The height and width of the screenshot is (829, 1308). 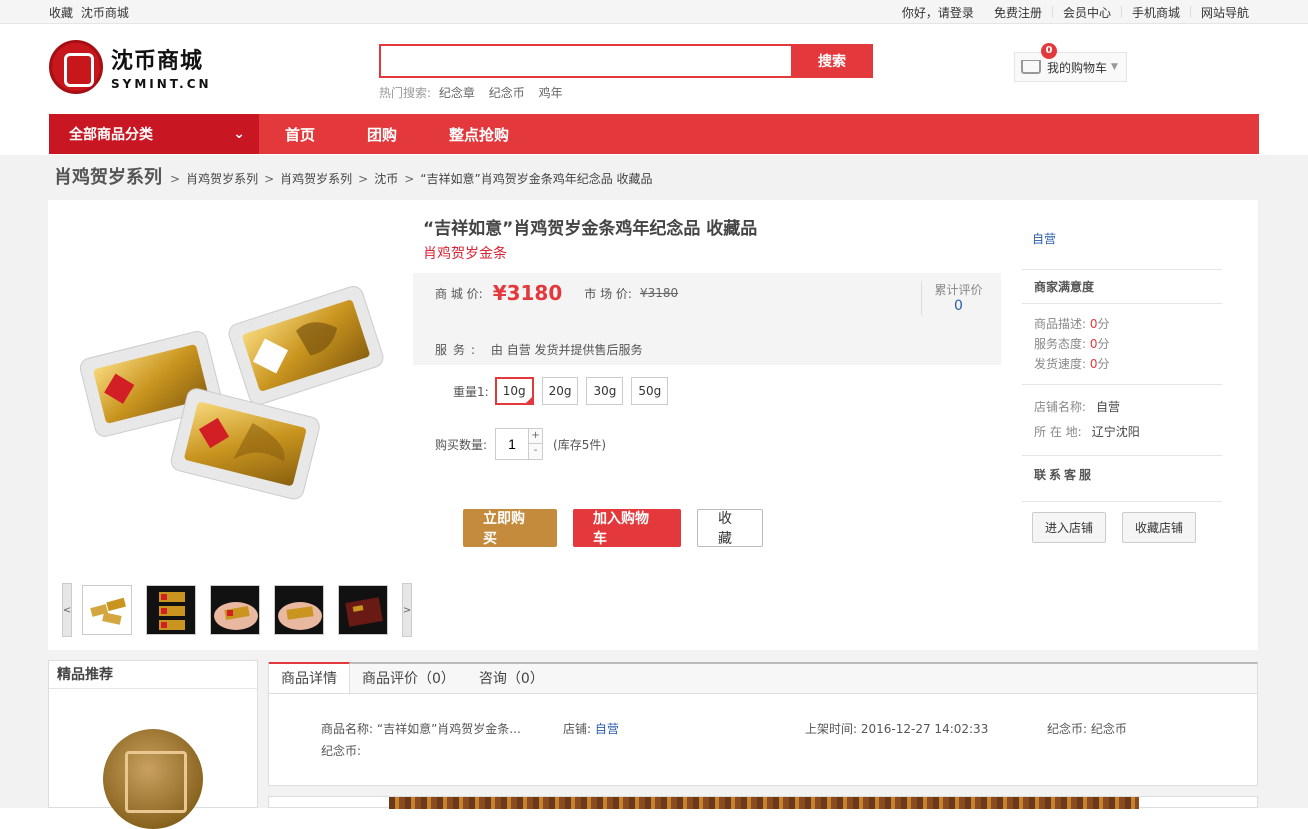 What do you see at coordinates (510, 528) in the screenshot?
I see `buy-now-button: 立即购买` at bounding box center [510, 528].